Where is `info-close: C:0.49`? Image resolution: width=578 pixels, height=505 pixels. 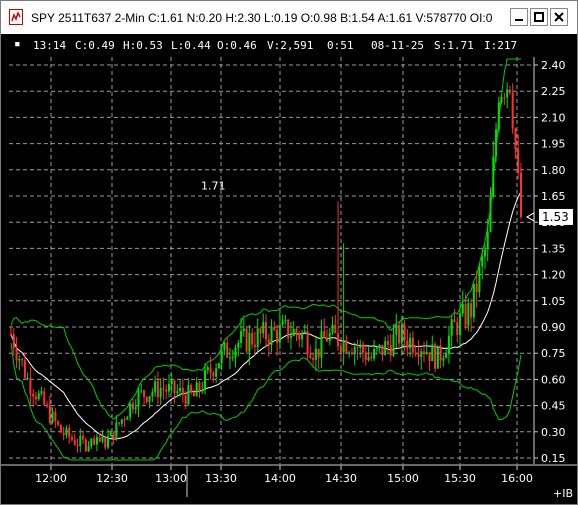 info-close: C:0.49 is located at coordinates (95, 45).